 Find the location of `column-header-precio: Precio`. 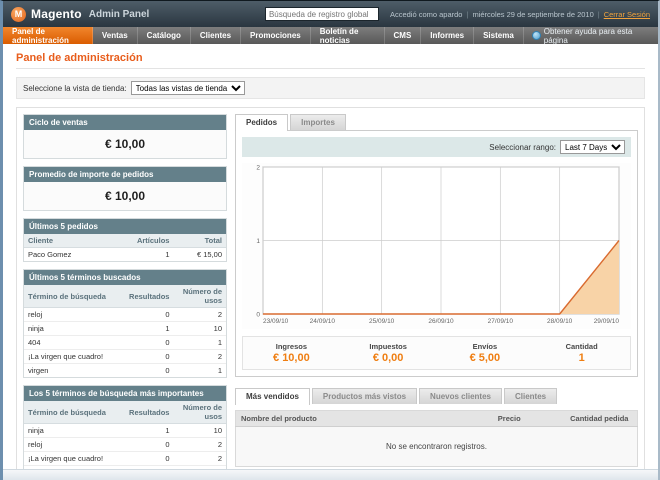

column-header-precio: Precio is located at coordinates (529, 418).